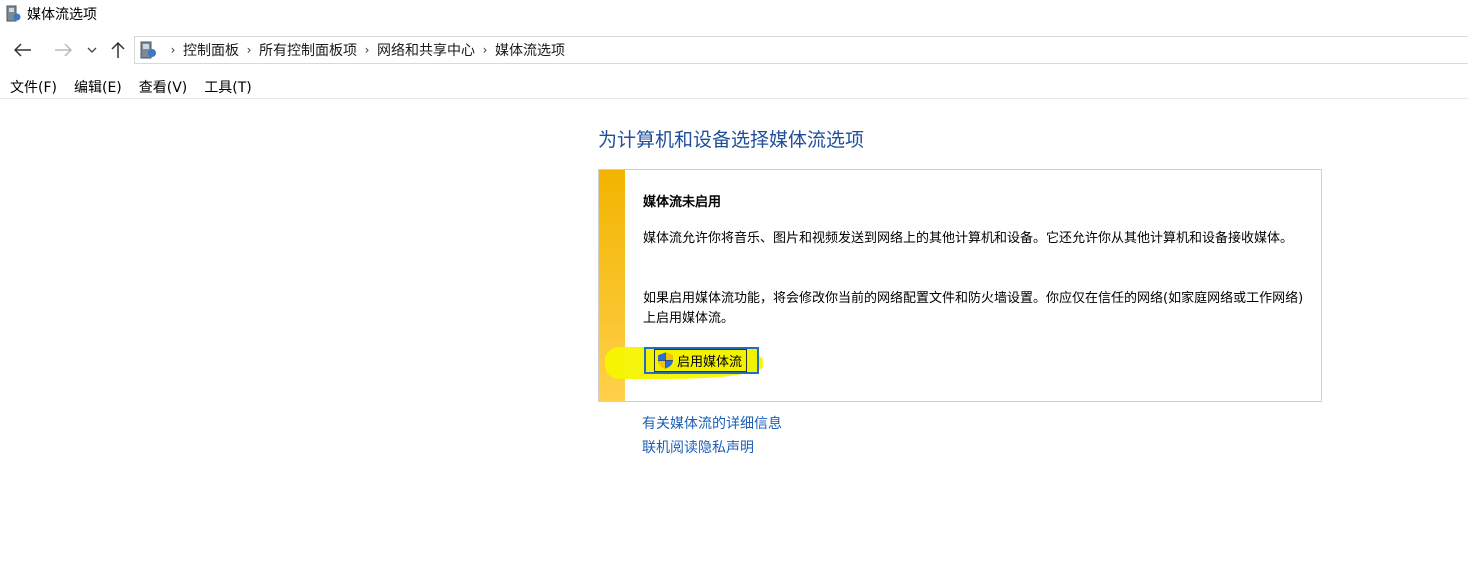 The height and width of the screenshot is (580, 1468). What do you see at coordinates (734, 15) in the screenshot?
I see `title-bar: 媒体流选项` at bounding box center [734, 15].